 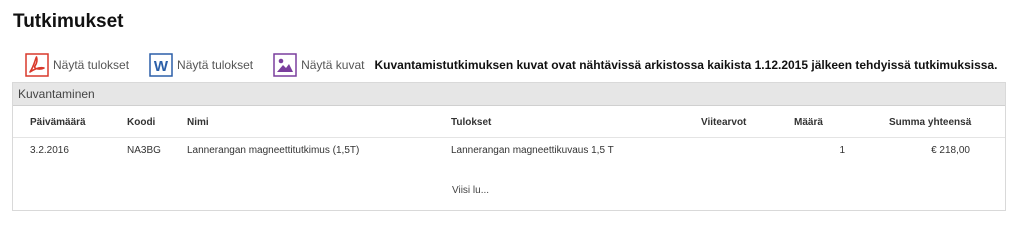 I want to click on header-divider, so click(x=509, y=137).